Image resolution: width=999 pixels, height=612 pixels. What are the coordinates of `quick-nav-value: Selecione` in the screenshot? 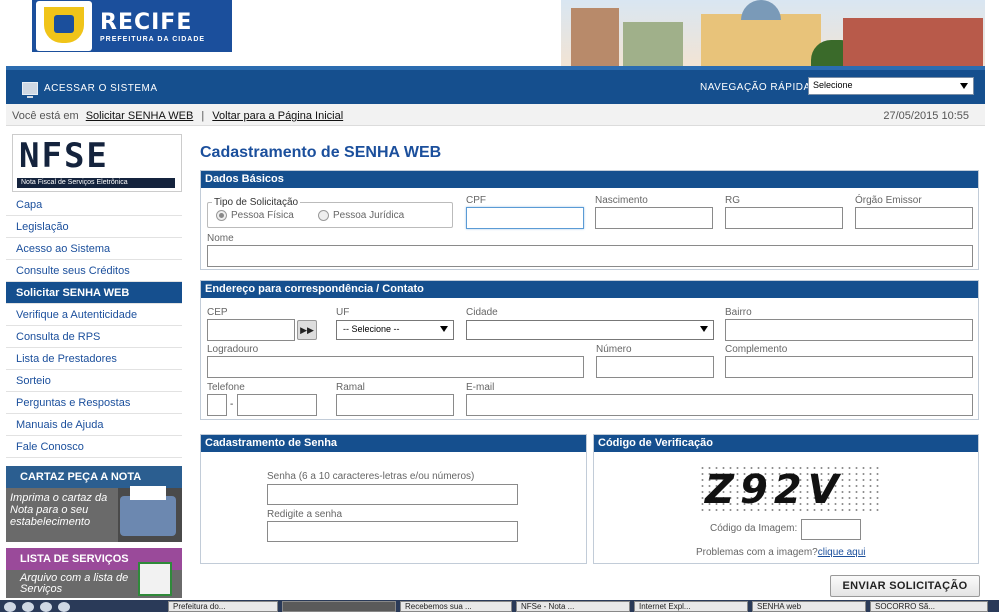 It's located at (833, 85).